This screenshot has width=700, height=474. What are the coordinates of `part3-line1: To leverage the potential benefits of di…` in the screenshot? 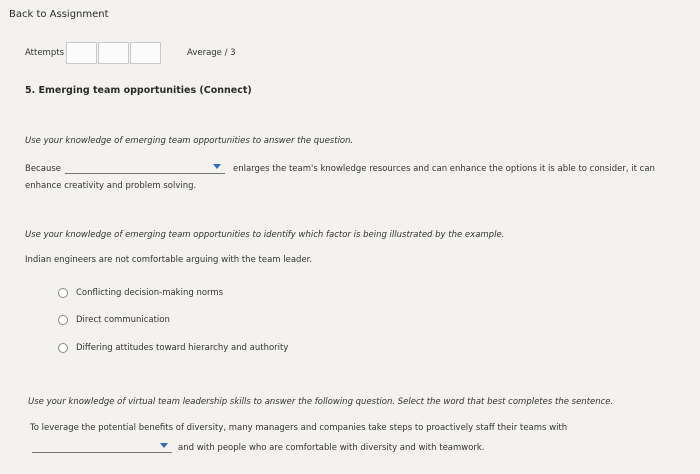 It's located at (299, 428).